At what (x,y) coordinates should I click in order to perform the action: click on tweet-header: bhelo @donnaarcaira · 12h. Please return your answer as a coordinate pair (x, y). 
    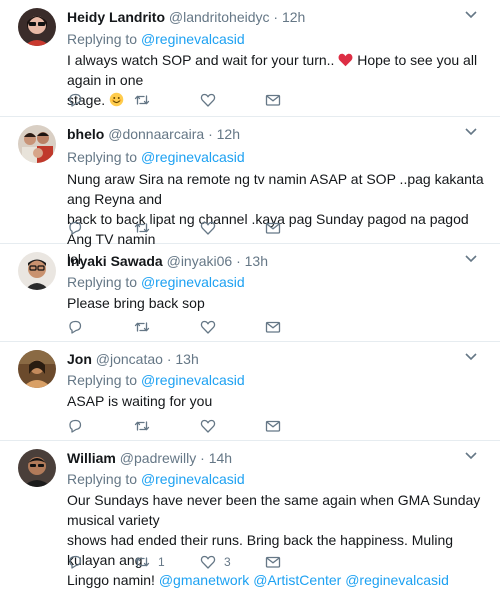
    Looking at the image, I should click on (153, 134).